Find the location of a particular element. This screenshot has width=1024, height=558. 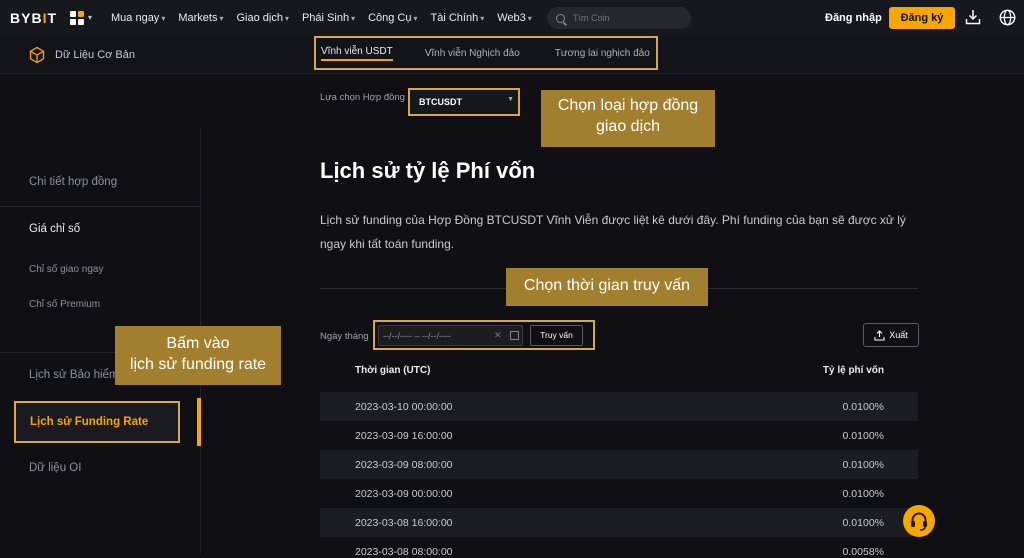

contract-select: BTCUSDT ▼ is located at coordinates (464, 102).